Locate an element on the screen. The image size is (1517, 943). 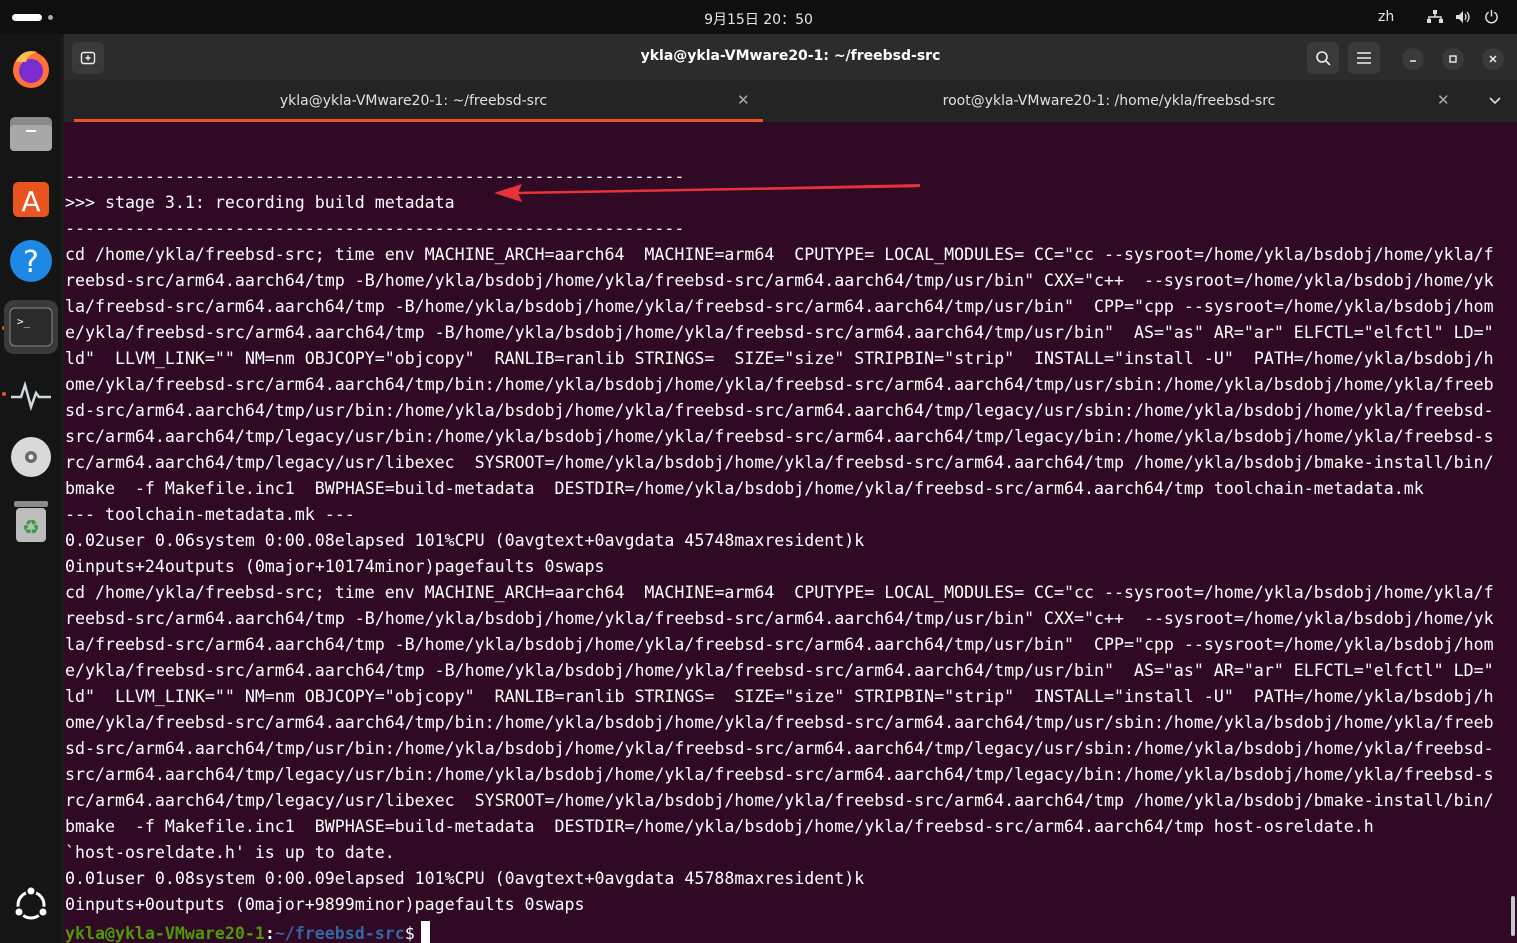
maximize-button is located at coordinates (1453, 59).